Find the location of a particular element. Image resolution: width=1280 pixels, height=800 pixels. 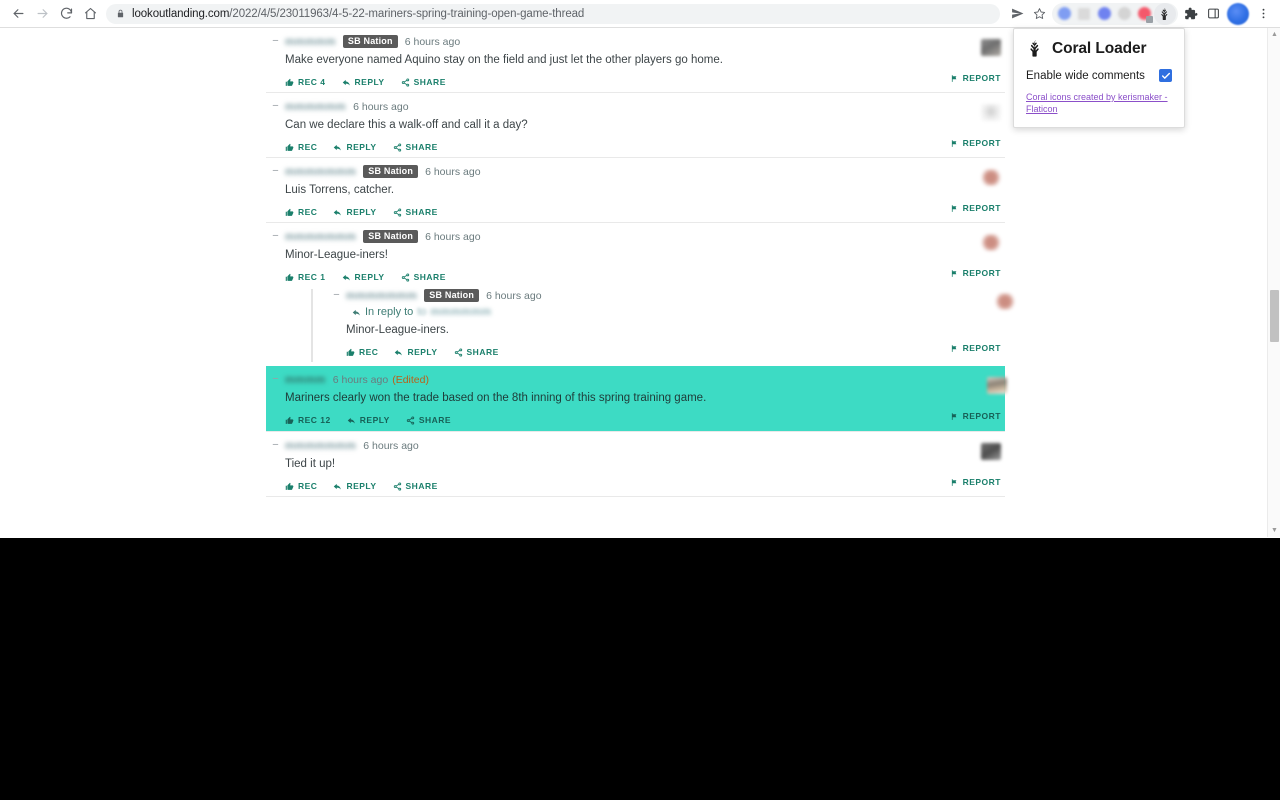

scrollbar-thumb is located at coordinates (1274, 316).